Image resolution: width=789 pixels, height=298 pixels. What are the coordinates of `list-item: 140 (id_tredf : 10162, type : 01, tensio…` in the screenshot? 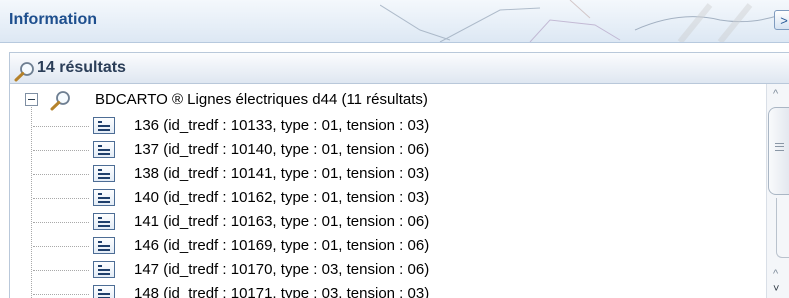 It's located at (380, 198).